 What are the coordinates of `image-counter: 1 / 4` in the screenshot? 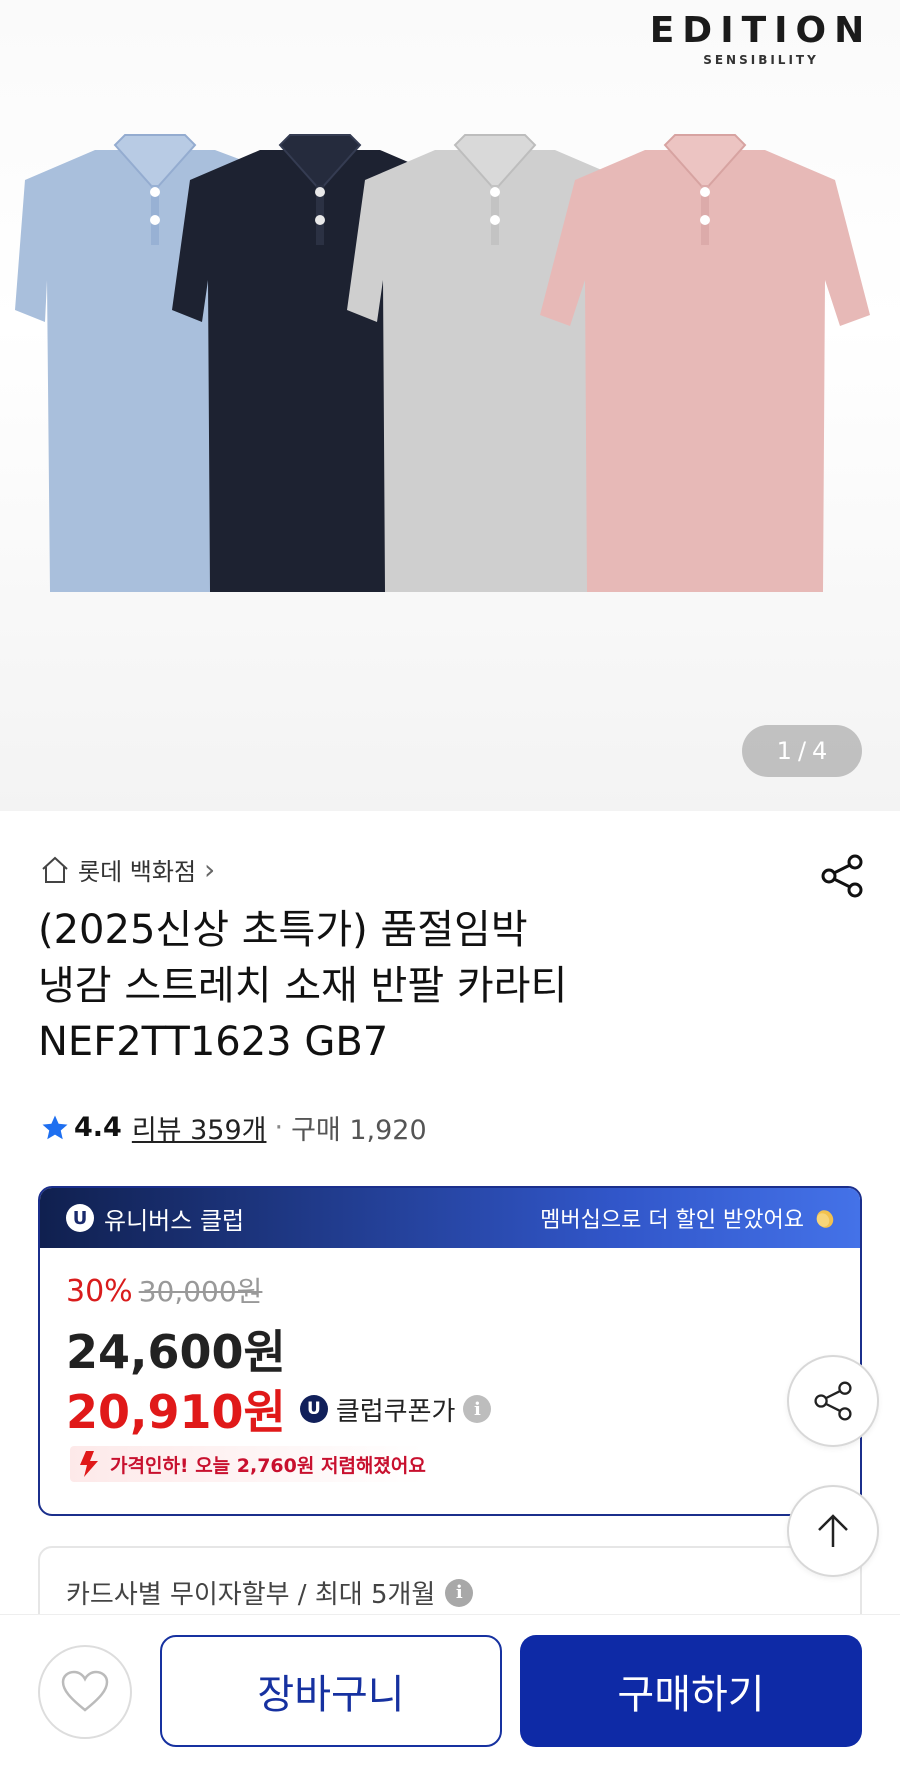 It's located at (802, 751).